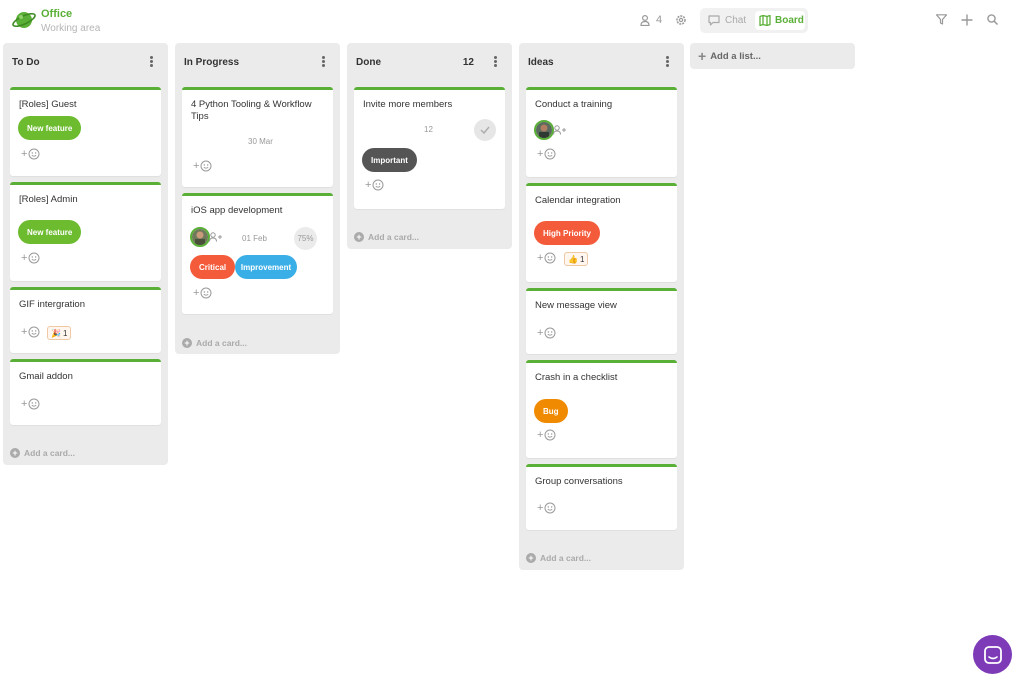 Image resolution: width=1024 pixels, height=686 pixels. Describe the element at coordinates (56, 14) in the screenshot. I see `workspace-name: Office` at that location.